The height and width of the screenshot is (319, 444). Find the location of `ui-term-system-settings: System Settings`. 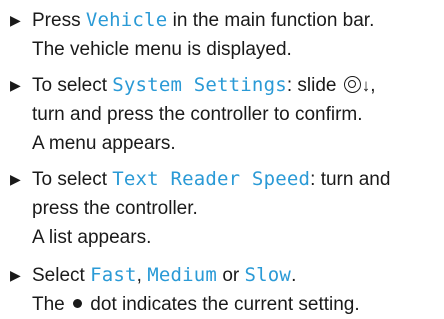

ui-term-system-settings: System Settings is located at coordinates (199, 85).